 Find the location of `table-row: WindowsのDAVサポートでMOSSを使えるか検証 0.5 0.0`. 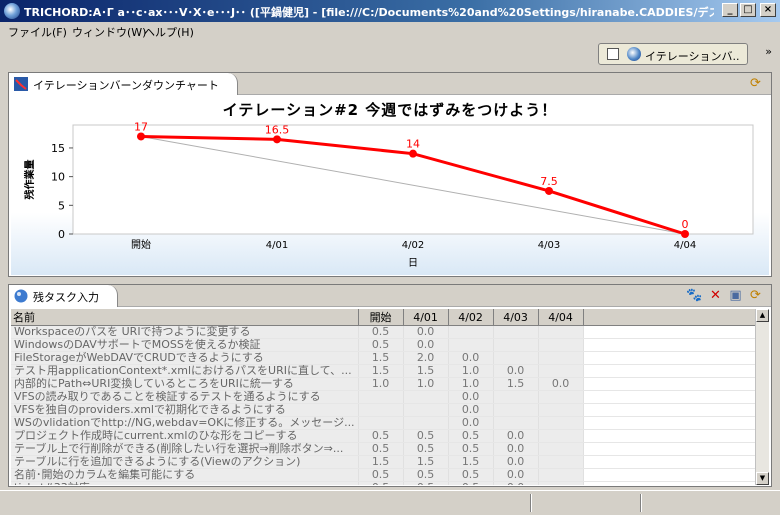

table-row: WindowsのDAVサポートでMOSSを使えるか検証 0.5 0.0 is located at coordinates (384, 345).